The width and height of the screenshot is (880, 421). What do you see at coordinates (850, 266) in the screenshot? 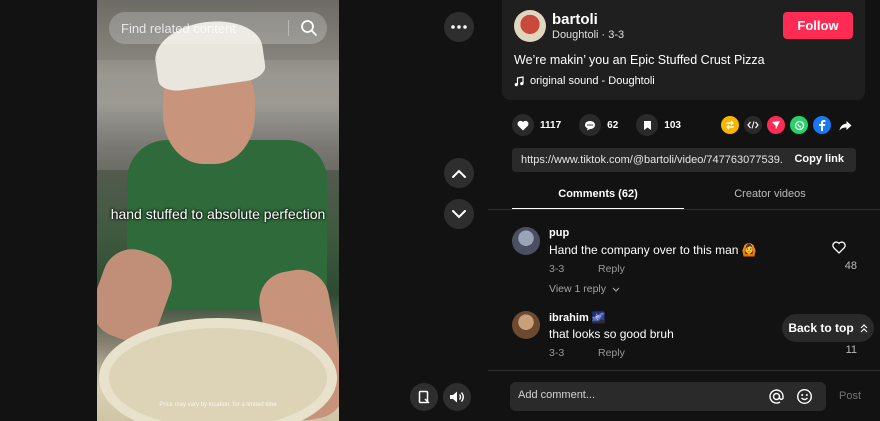
I see `comment-like-count: 48` at bounding box center [850, 266].